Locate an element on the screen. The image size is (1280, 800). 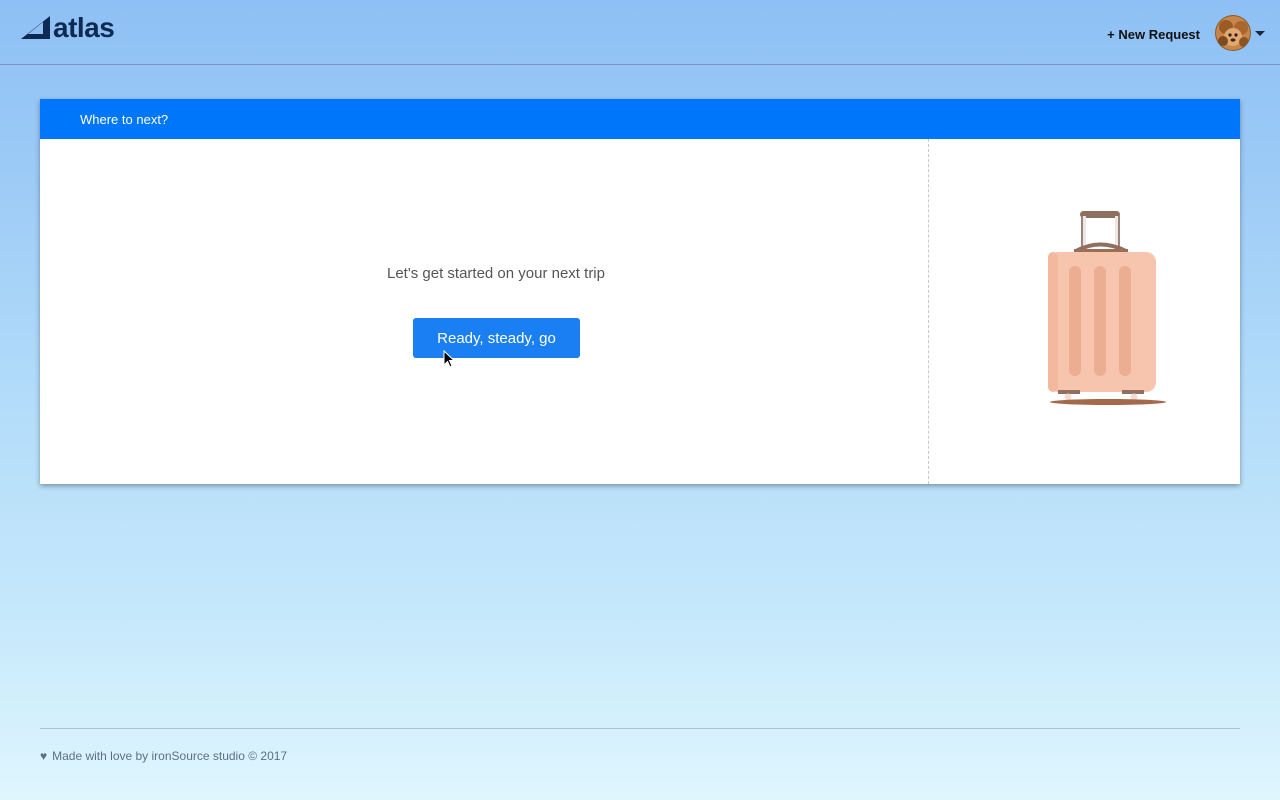
atlas-logo: atlas is located at coordinates (67, 27).